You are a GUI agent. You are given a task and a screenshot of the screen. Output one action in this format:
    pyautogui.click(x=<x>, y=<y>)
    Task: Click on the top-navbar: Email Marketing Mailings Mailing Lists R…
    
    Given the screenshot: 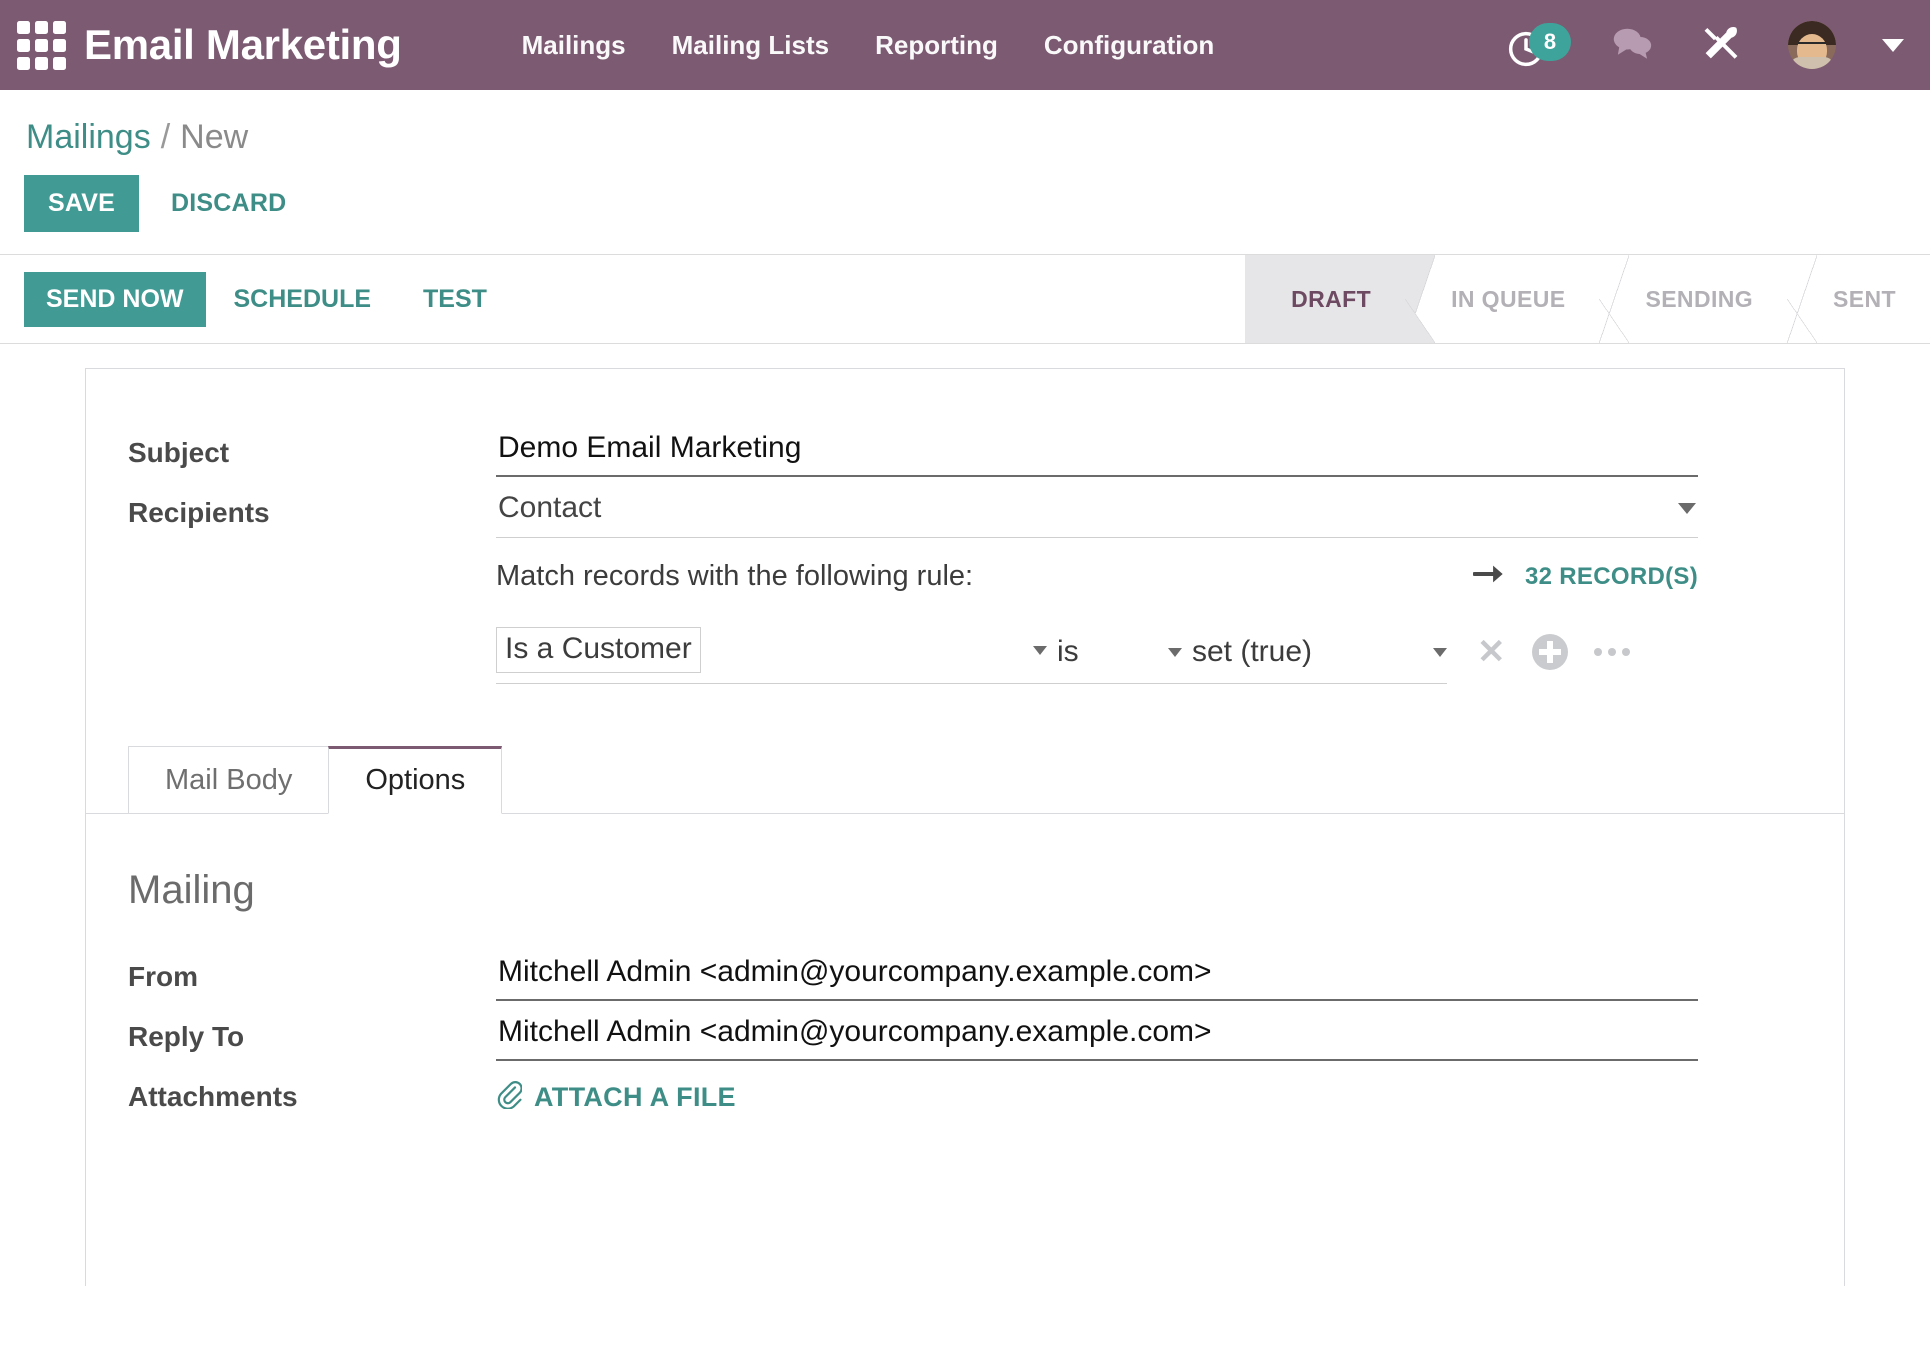 What is the action you would take?
    pyautogui.click(x=965, y=45)
    